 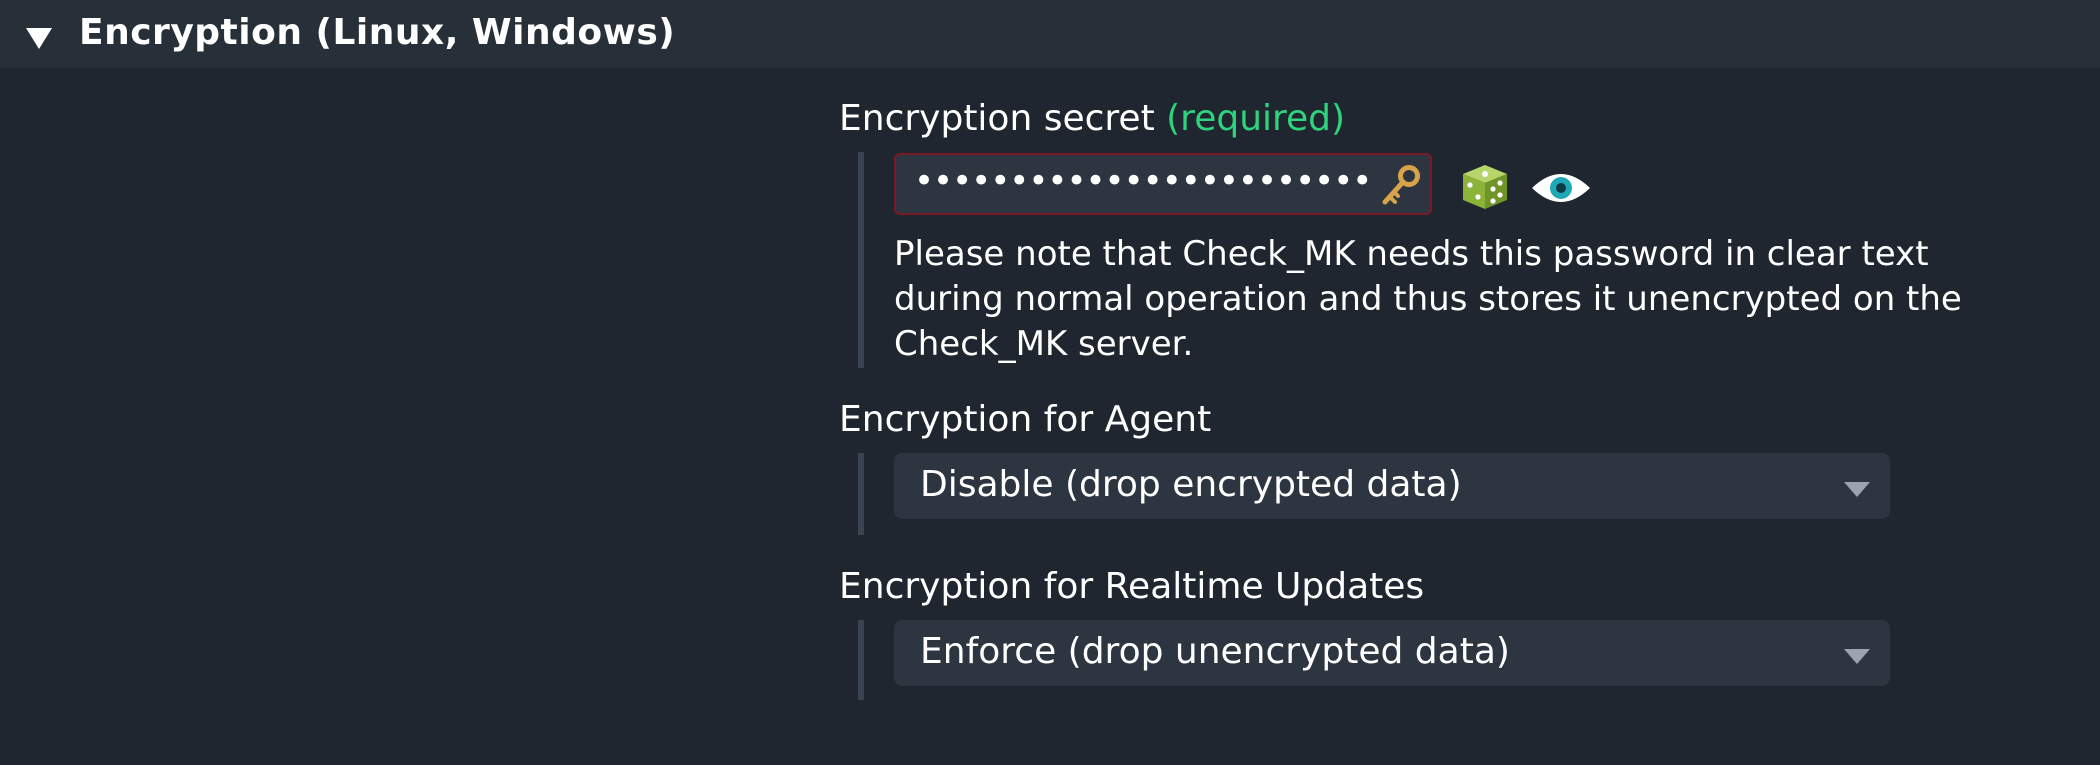 What do you see at coordinates (861, 494) in the screenshot?
I see `agent-indent-bar` at bounding box center [861, 494].